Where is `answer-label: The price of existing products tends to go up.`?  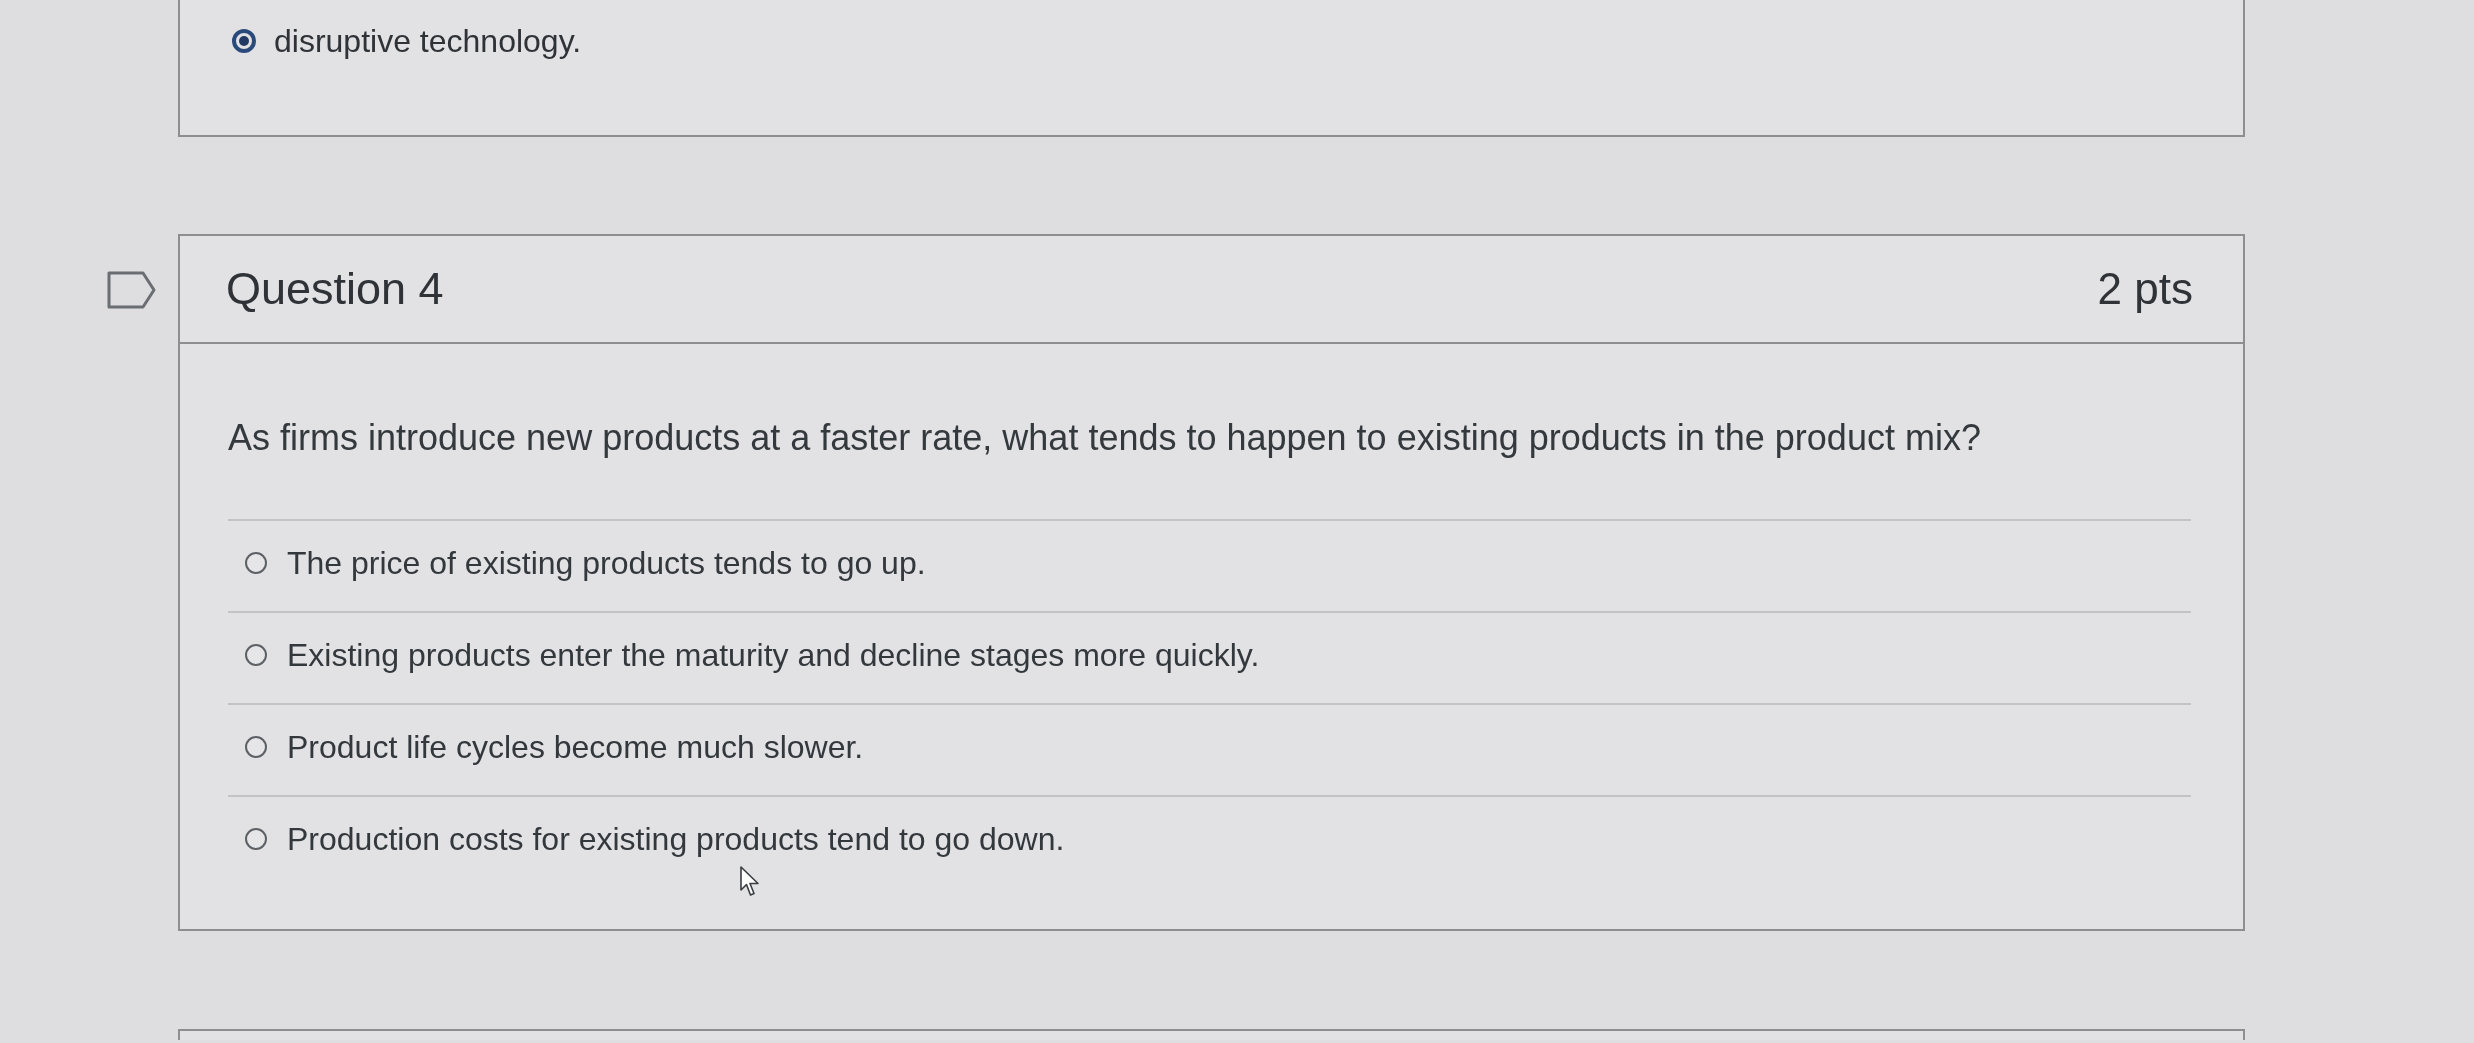 answer-label: The price of existing products tends to go up. is located at coordinates (606, 563).